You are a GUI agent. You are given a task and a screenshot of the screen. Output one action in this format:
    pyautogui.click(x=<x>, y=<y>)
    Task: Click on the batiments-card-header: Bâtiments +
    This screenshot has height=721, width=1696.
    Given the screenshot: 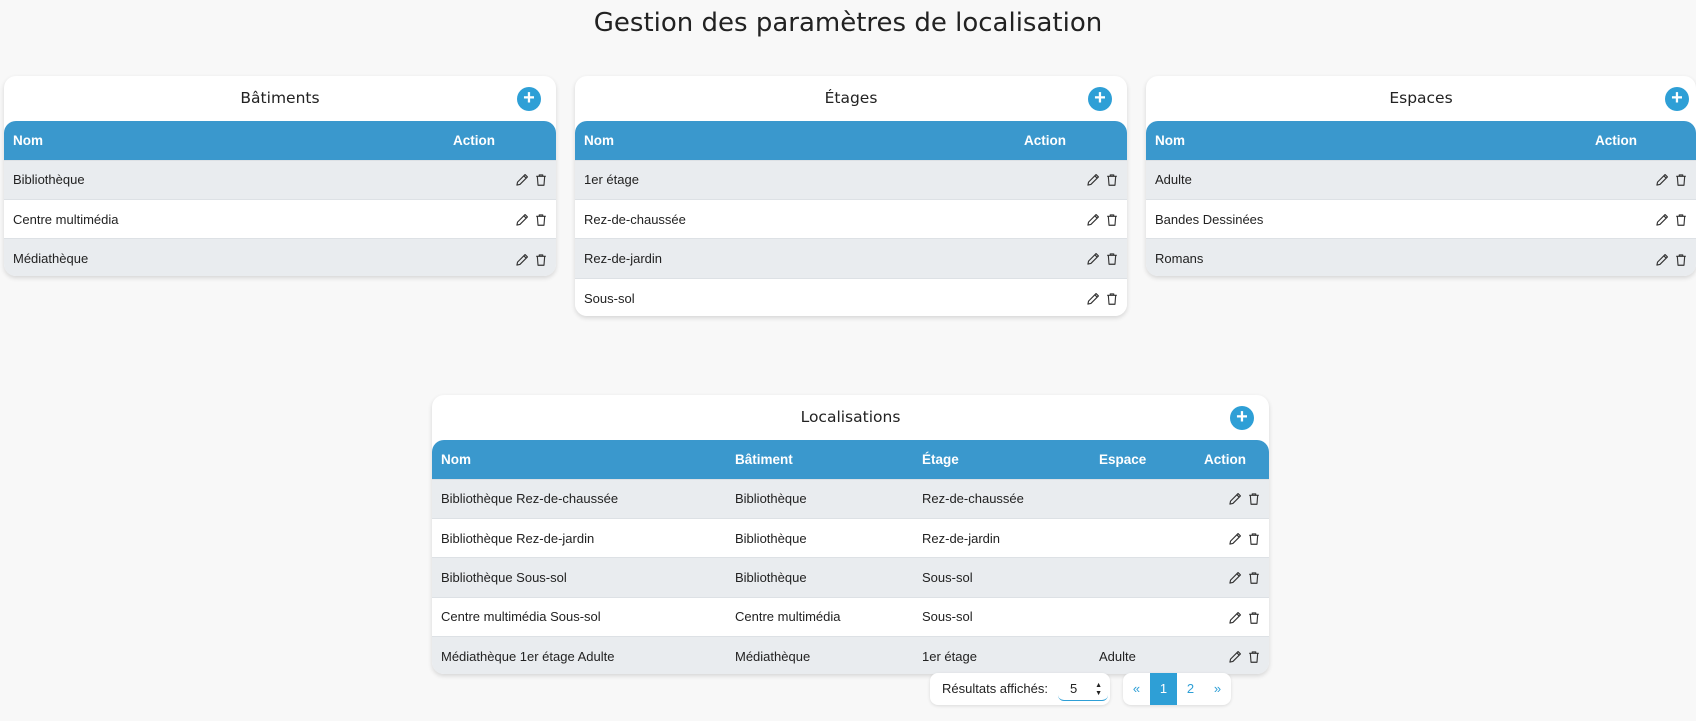 What is the action you would take?
    pyautogui.click(x=280, y=98)
    